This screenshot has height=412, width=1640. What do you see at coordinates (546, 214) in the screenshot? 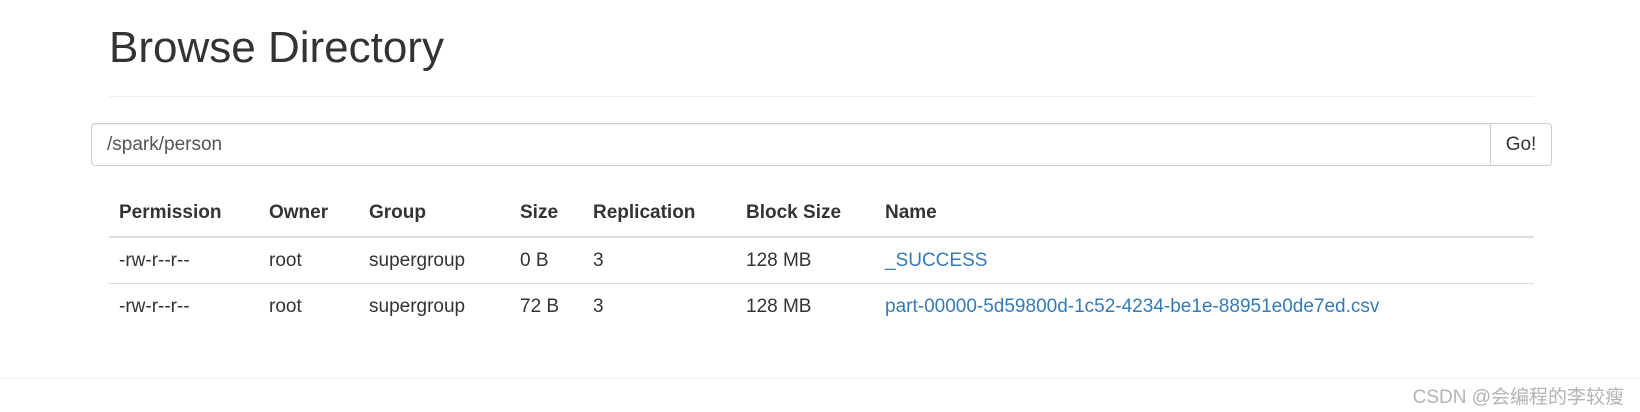
I see `column-header-size: Size` at bounding box center [546, 214].